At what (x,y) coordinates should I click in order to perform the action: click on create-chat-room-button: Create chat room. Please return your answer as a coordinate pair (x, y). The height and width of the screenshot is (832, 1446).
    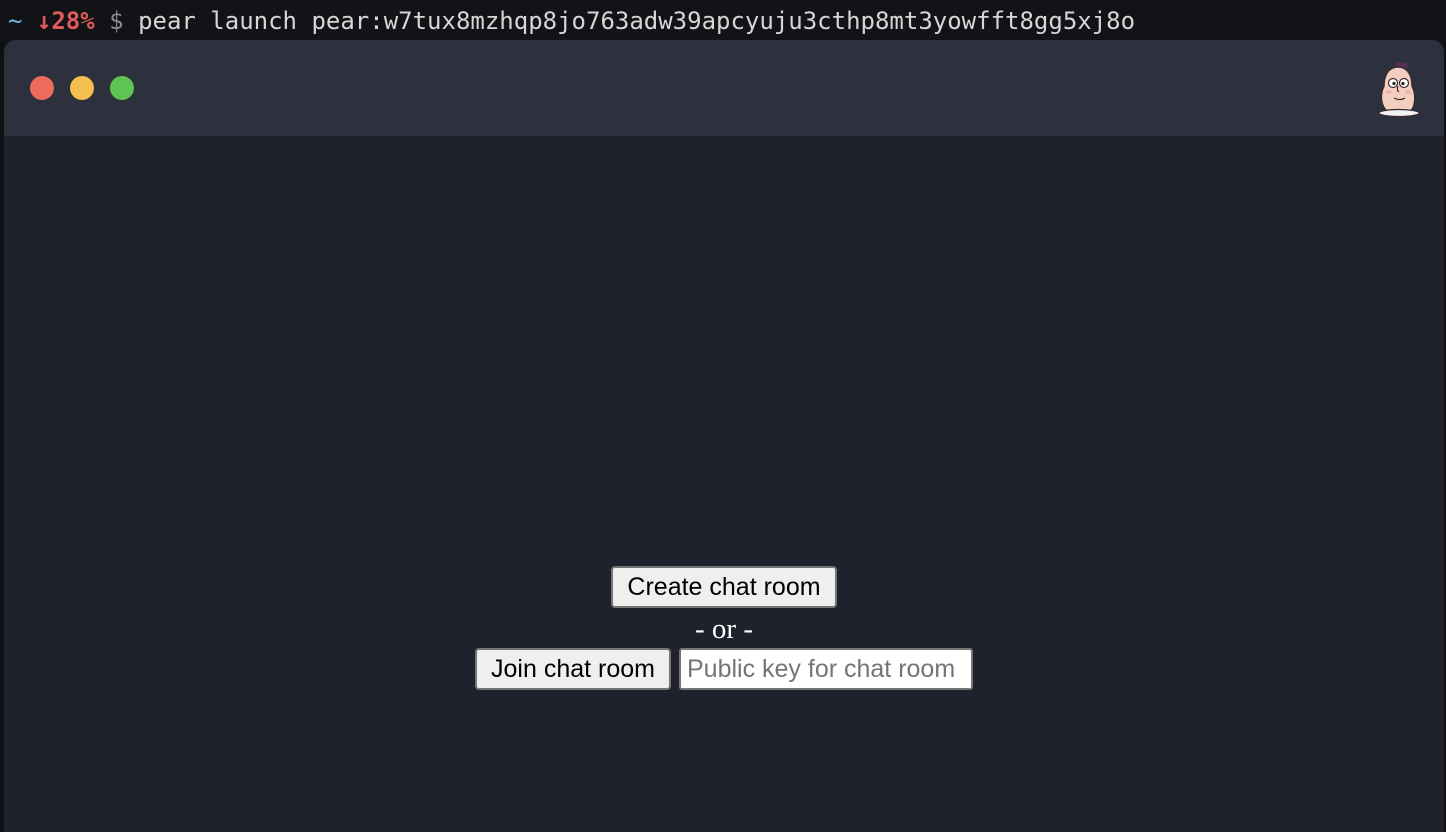
    Looking at the image, I should click on (724, 587).